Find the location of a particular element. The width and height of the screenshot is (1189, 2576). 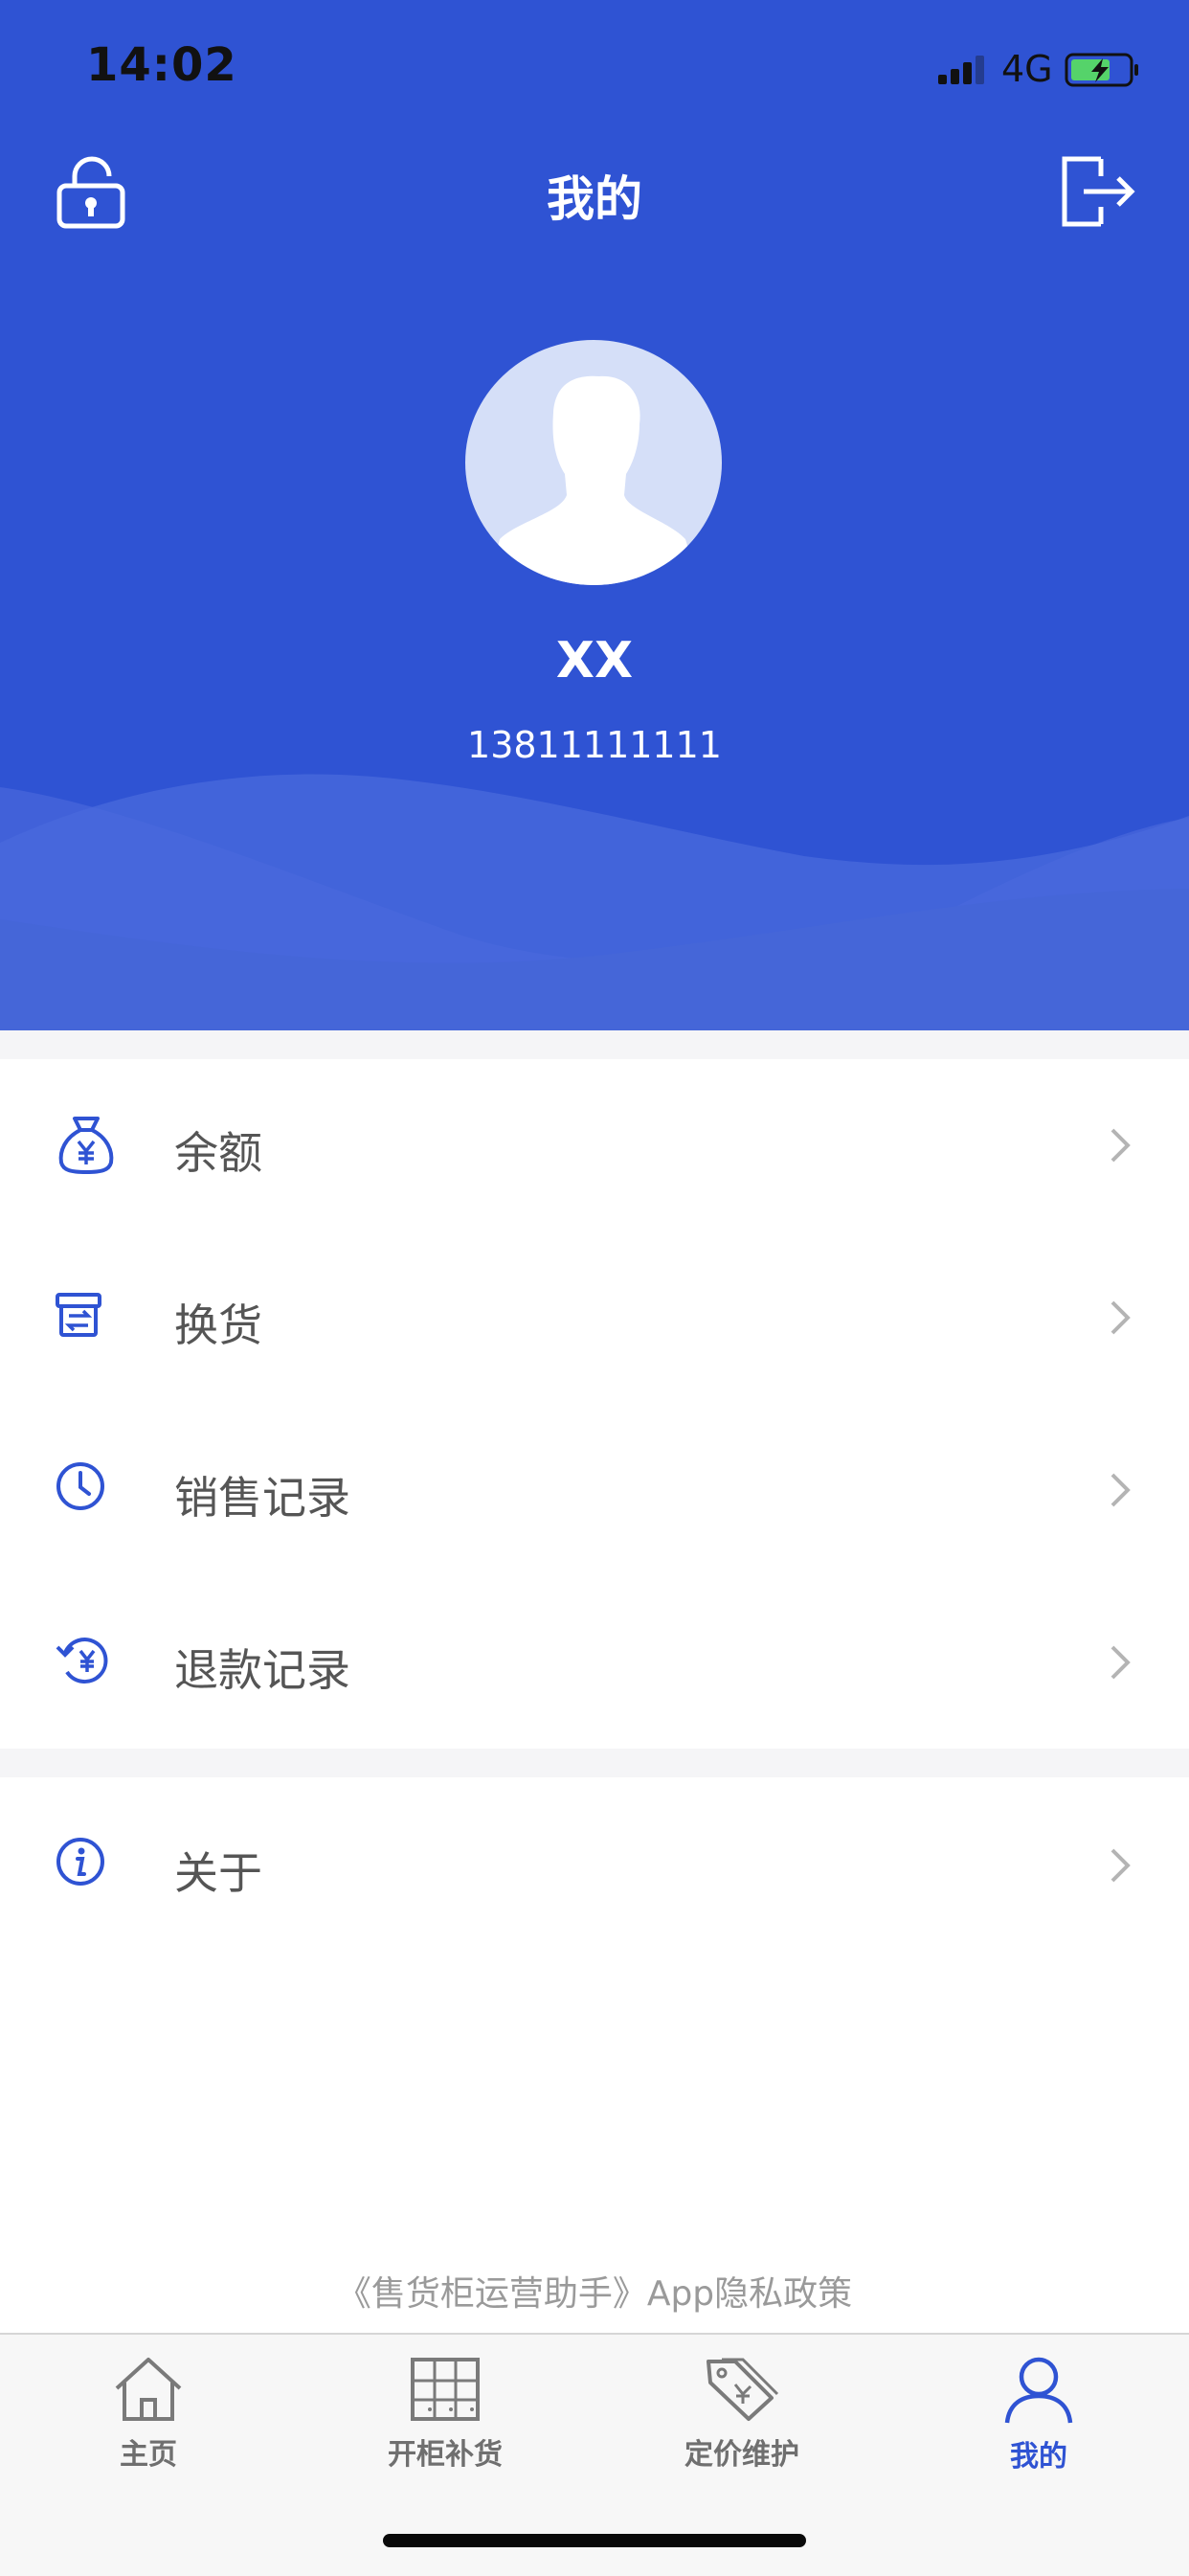

tab-label-open-restock: 开柜补货 is located at coordinates (445, 2455).